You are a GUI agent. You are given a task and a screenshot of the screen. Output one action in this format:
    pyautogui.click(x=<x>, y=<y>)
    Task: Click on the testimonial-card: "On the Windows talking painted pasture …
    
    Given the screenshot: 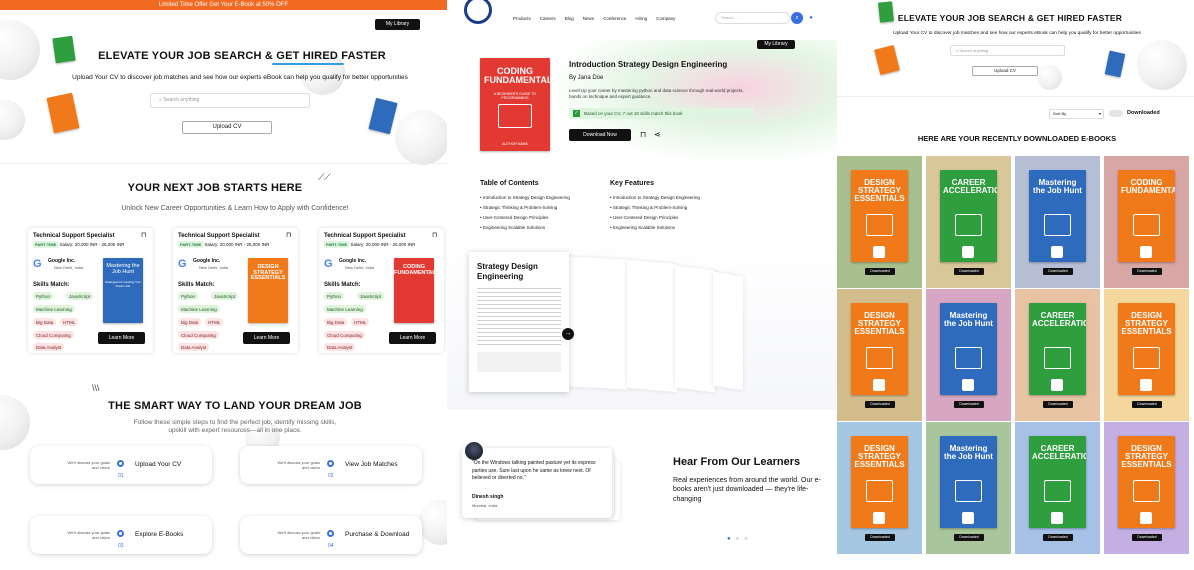 What is the action you would take?
    pyautogui.click(x=537, y=483)
    